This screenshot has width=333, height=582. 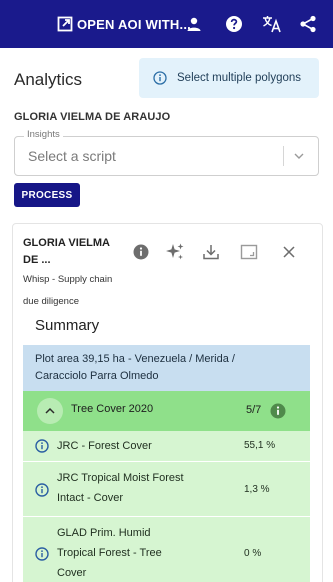 I want to click on share-button, so click(x=308, y=24).